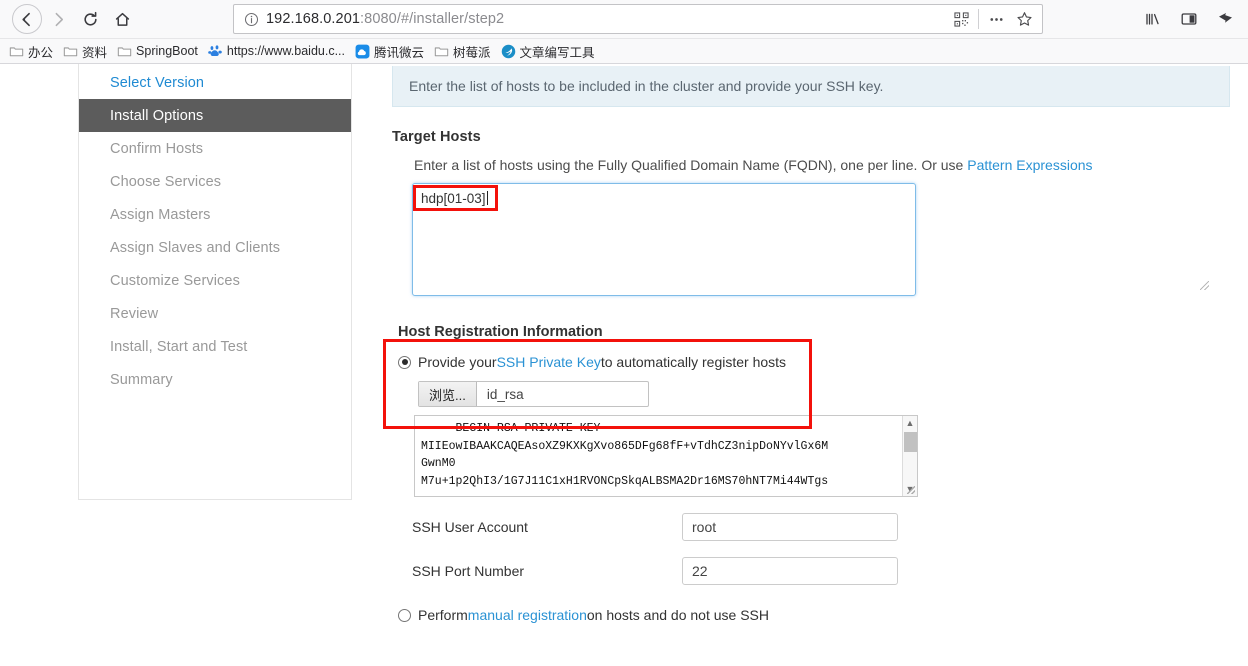  Describe the element at coordinates (404, 615) in the screenshot. I see `radio-manual-registration` at that location.